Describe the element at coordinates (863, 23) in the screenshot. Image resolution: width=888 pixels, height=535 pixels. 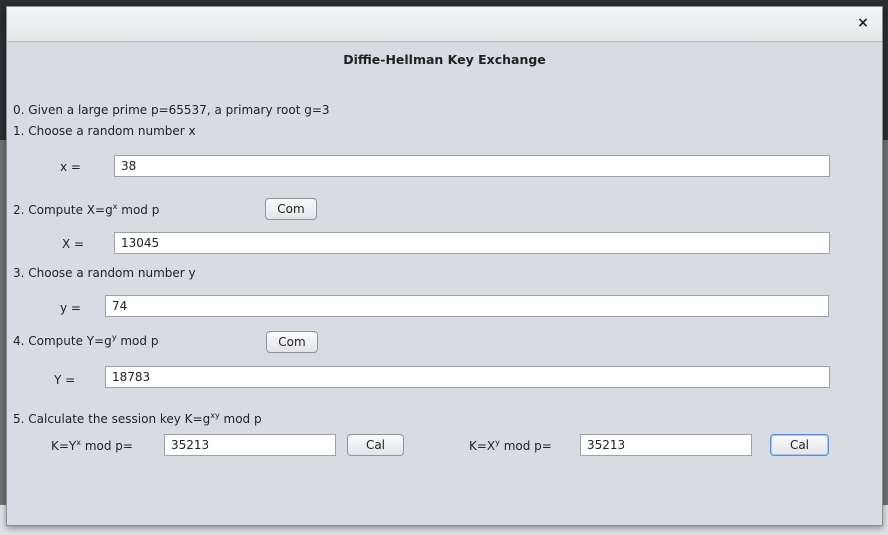
I see `close-icon: ×` at that location.